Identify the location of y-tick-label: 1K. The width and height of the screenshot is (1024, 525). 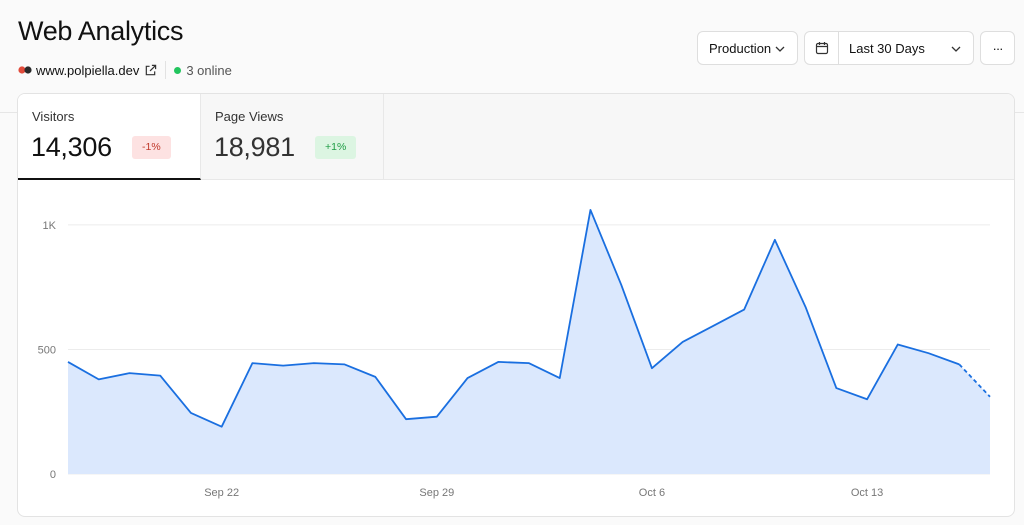
(50, 226).